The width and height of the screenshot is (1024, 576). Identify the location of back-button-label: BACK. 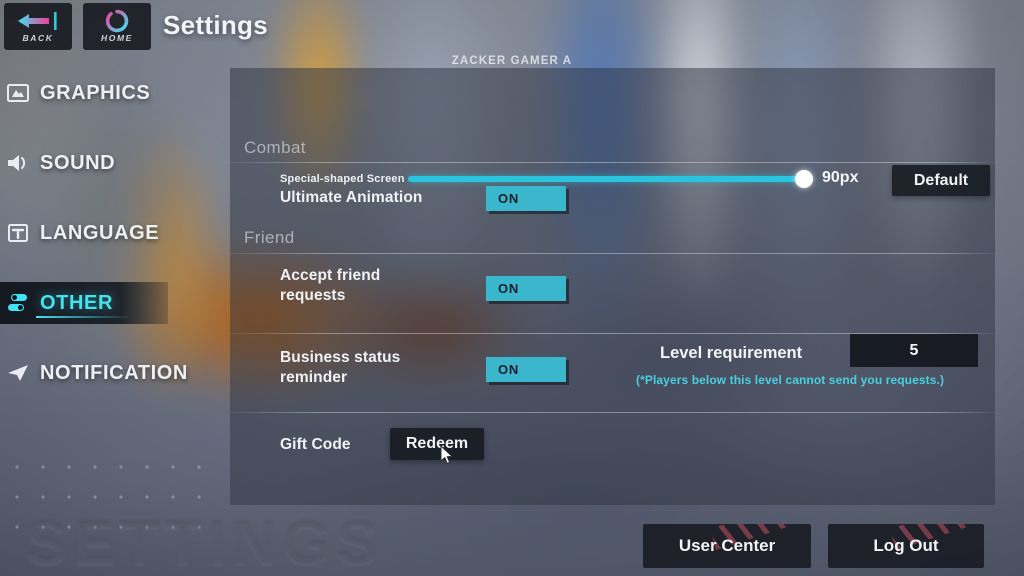
(38, 38).